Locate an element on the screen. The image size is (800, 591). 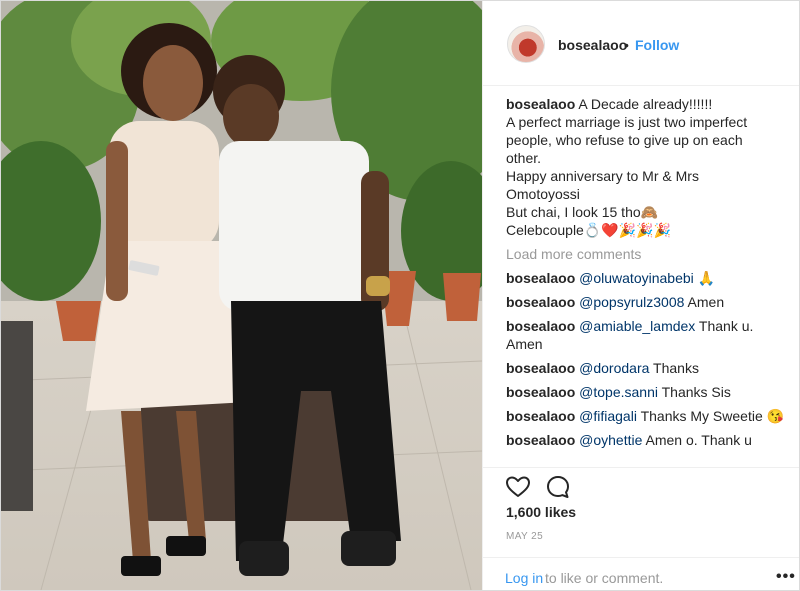
caption-line: other. is located at coordinates (524, 158).